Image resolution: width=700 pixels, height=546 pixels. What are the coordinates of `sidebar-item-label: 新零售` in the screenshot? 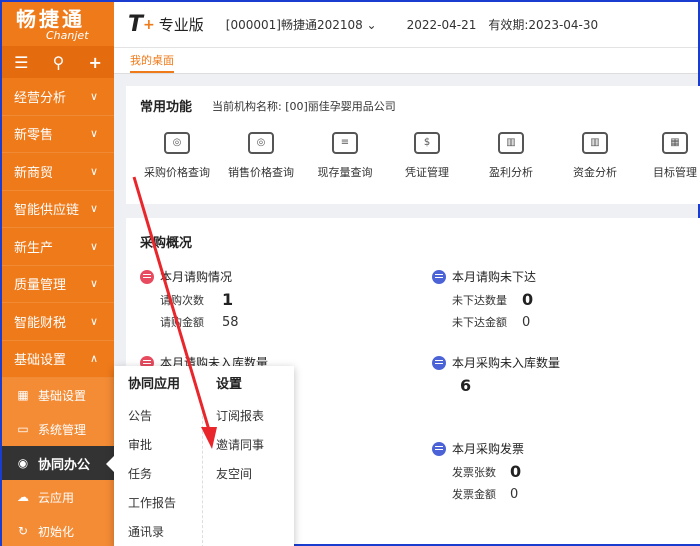 It's located at (34, 136).